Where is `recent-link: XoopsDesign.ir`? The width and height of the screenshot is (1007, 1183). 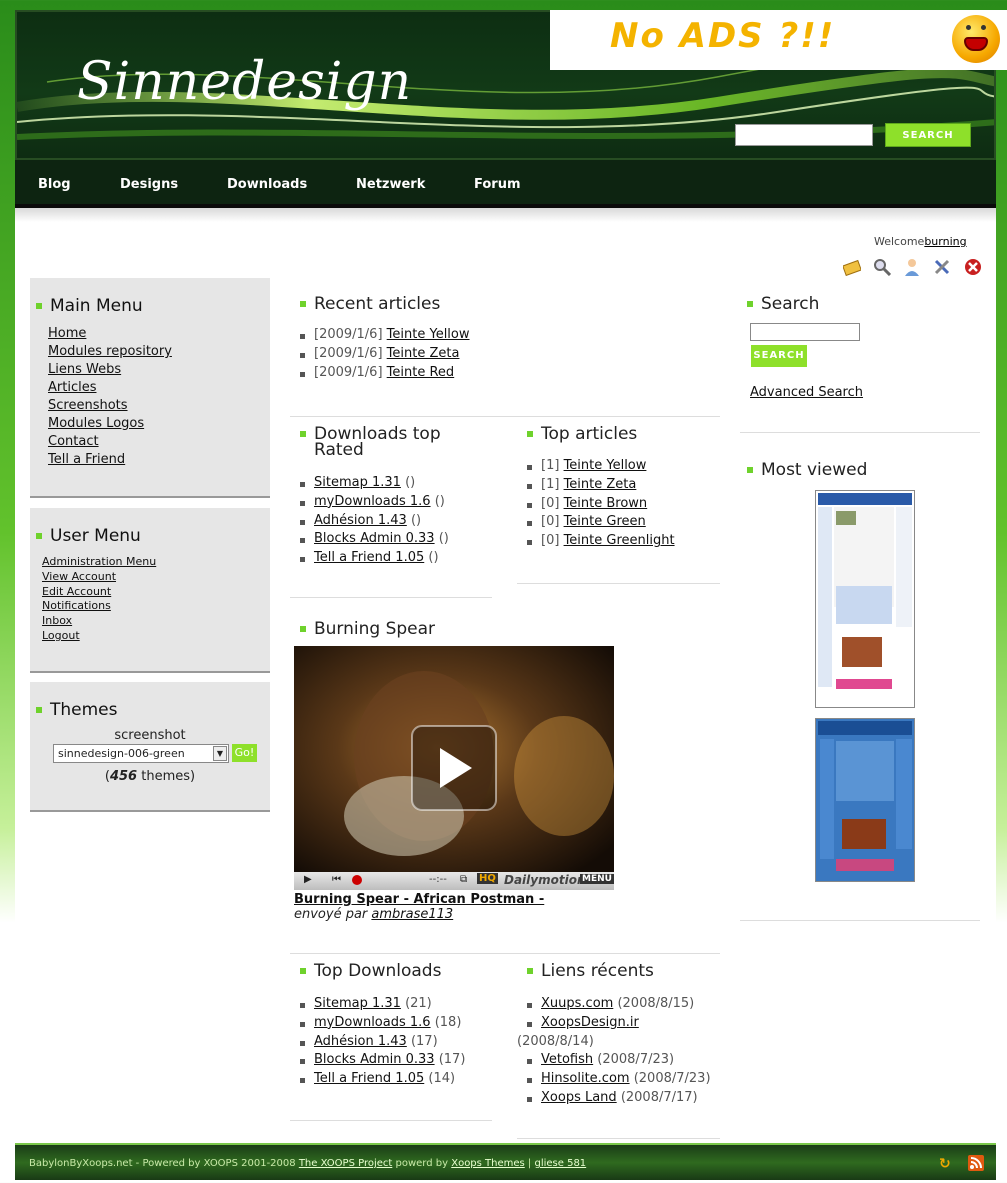
recent-link: XoopsDesign.ir is located at coordinates (590, 1022).